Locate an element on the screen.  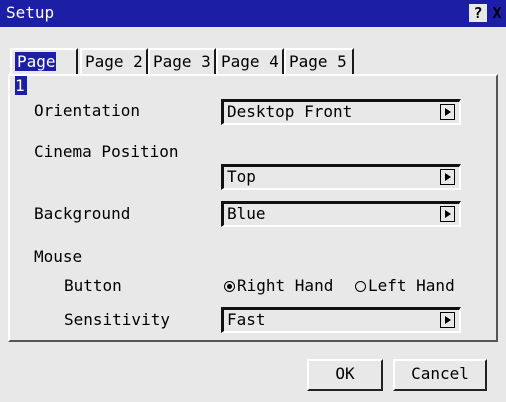
orientation-select: Desktop Front is located at coordinates (341, 112).